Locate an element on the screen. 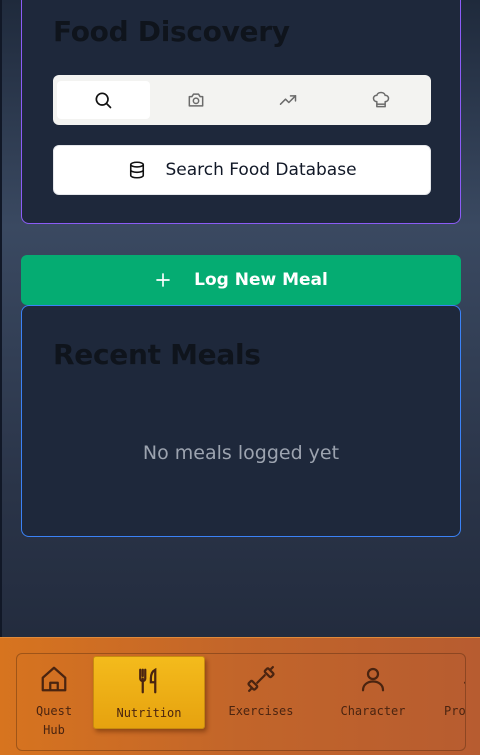 This screenshot has height=755, width=480. utensils-icon is located at coordinates (148, 680).